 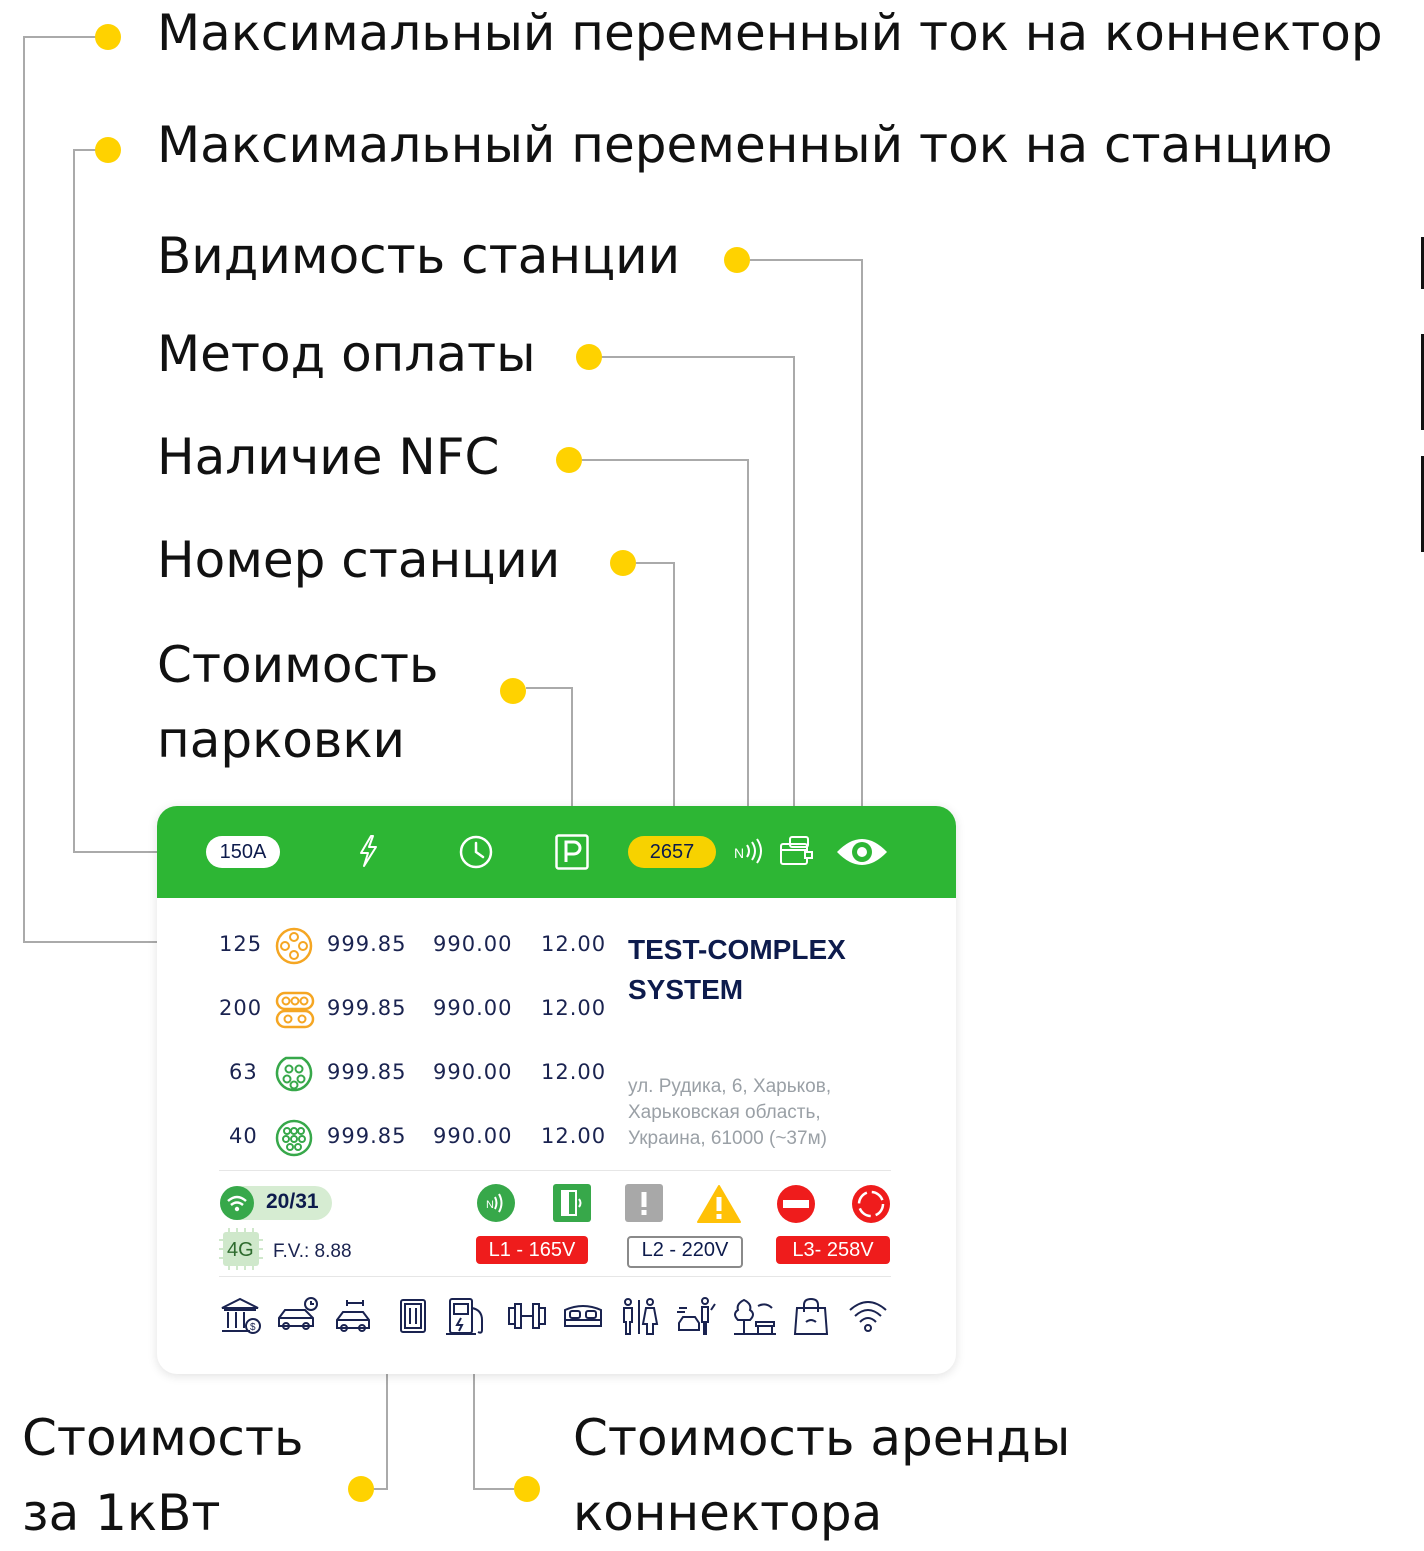 What do you see at coordinates (871, 1204) in the screenshot?
I see `error-ring-icon` at bounding box center [871, 1204].